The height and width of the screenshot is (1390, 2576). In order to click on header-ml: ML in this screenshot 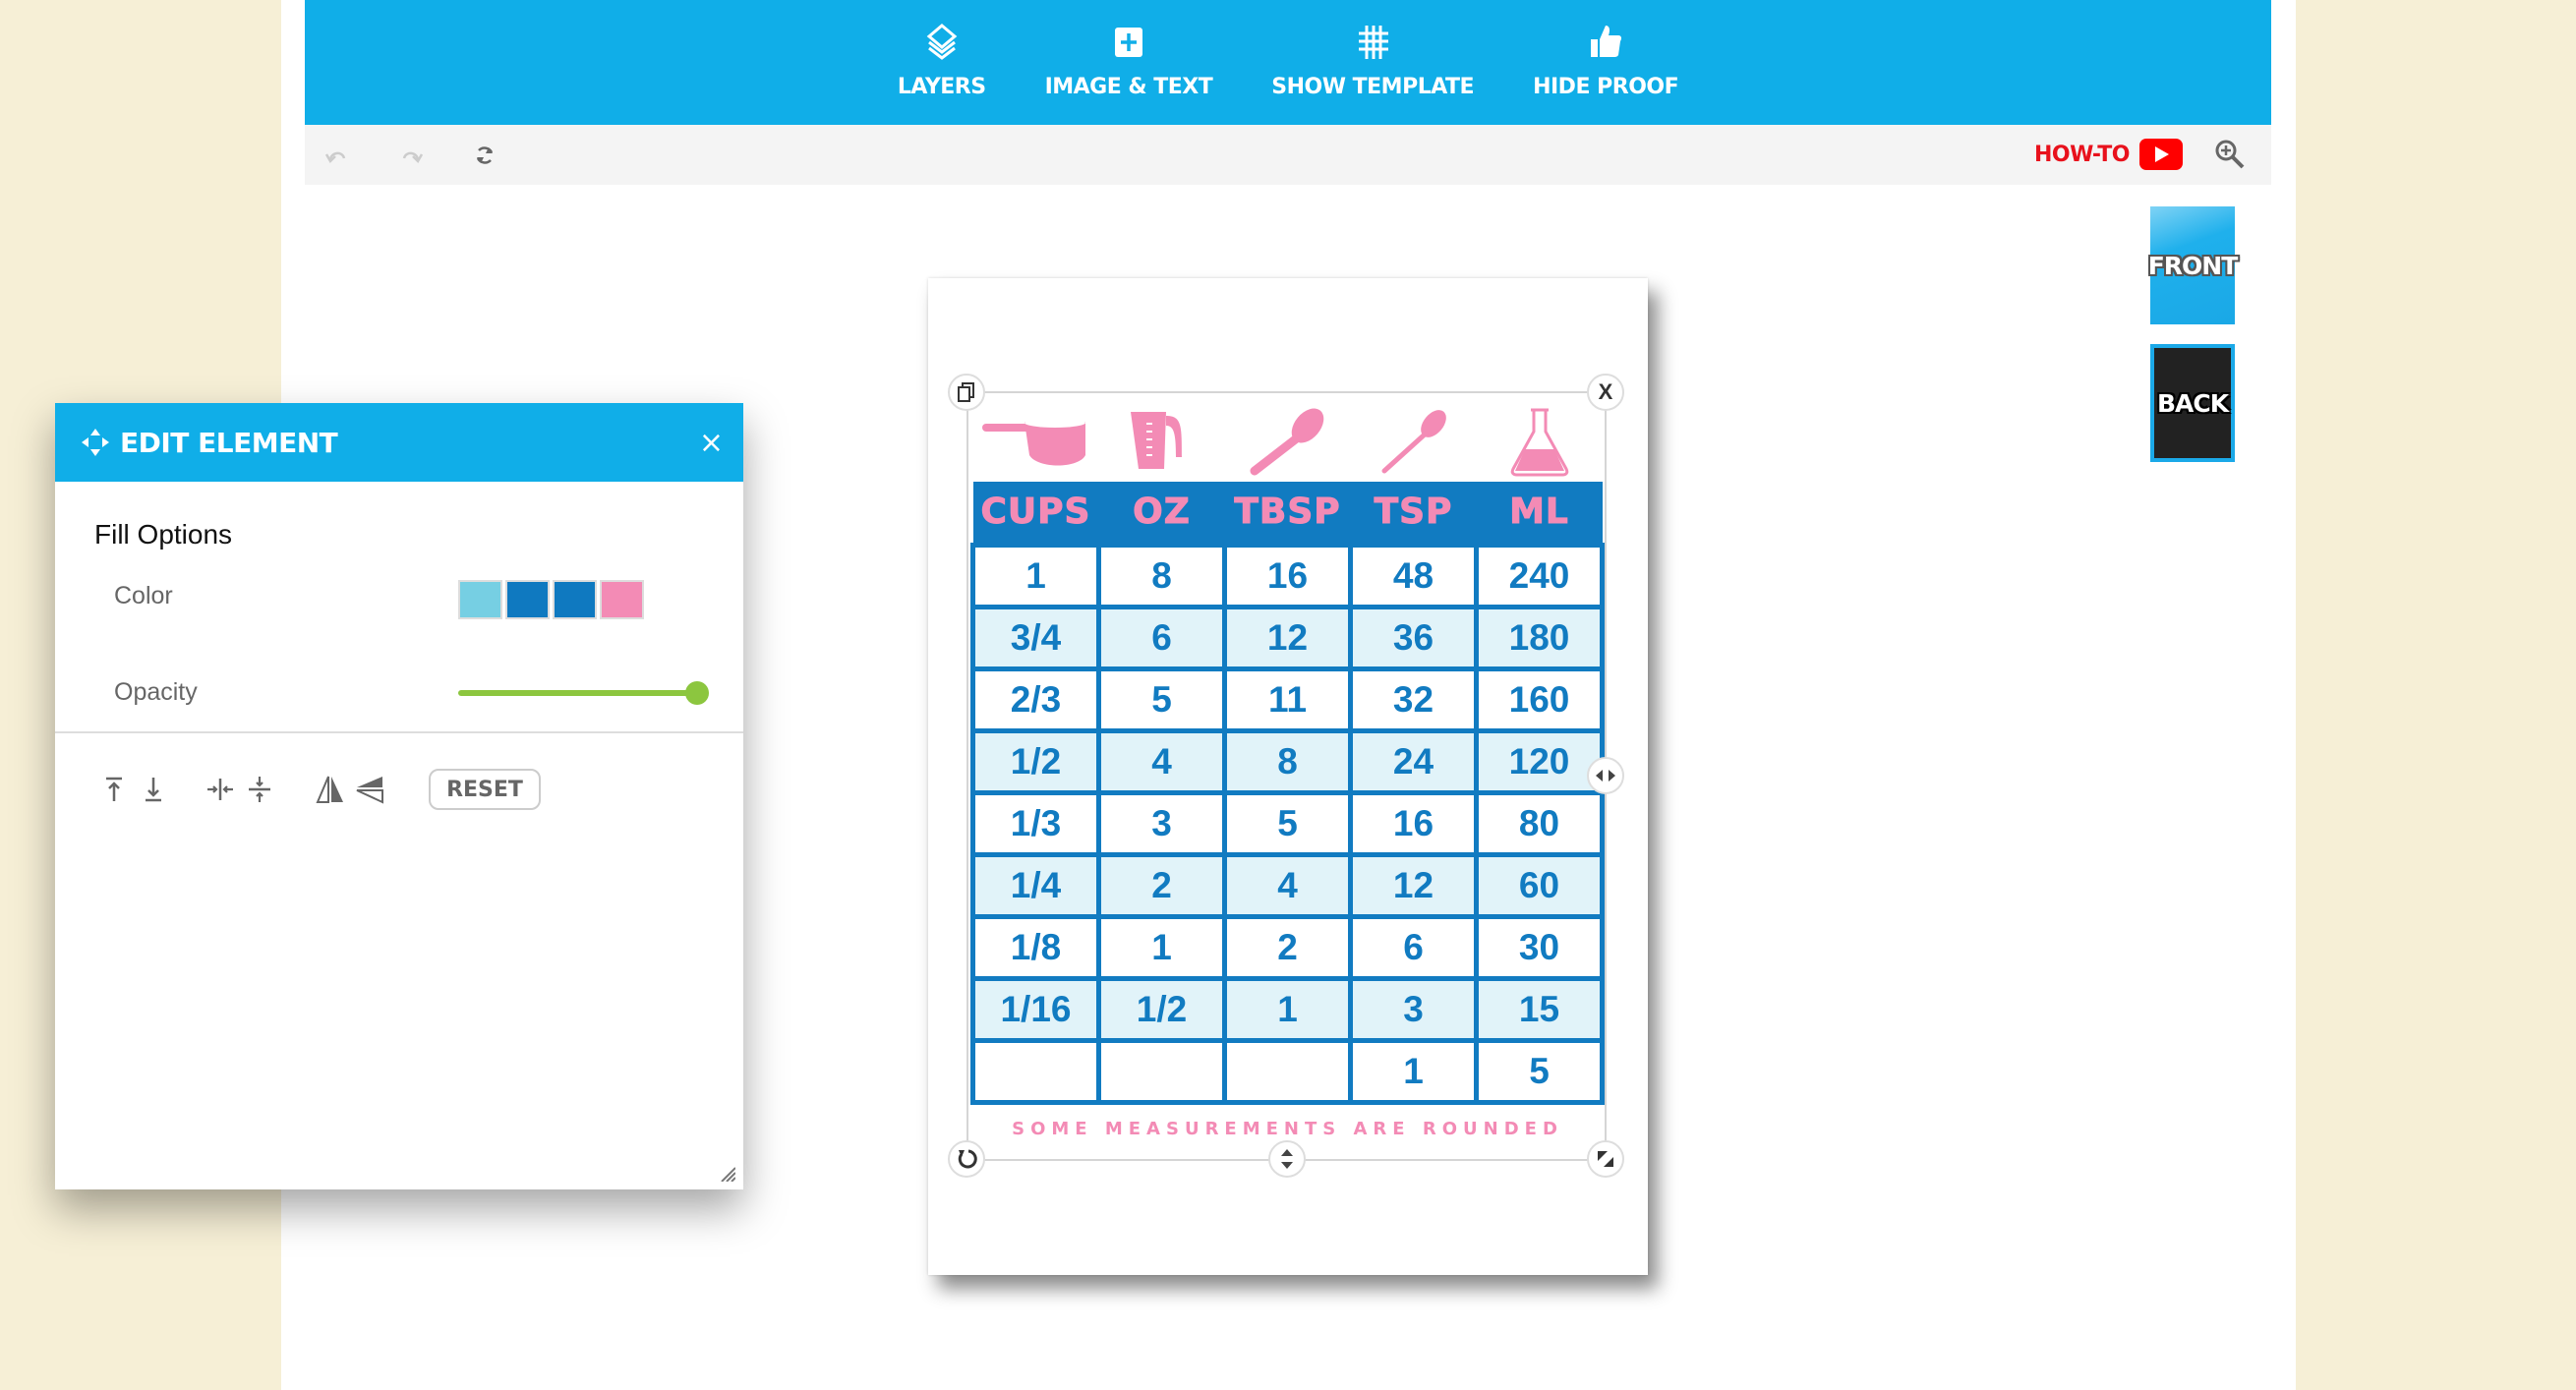, I will do `click(1539, 513)`.